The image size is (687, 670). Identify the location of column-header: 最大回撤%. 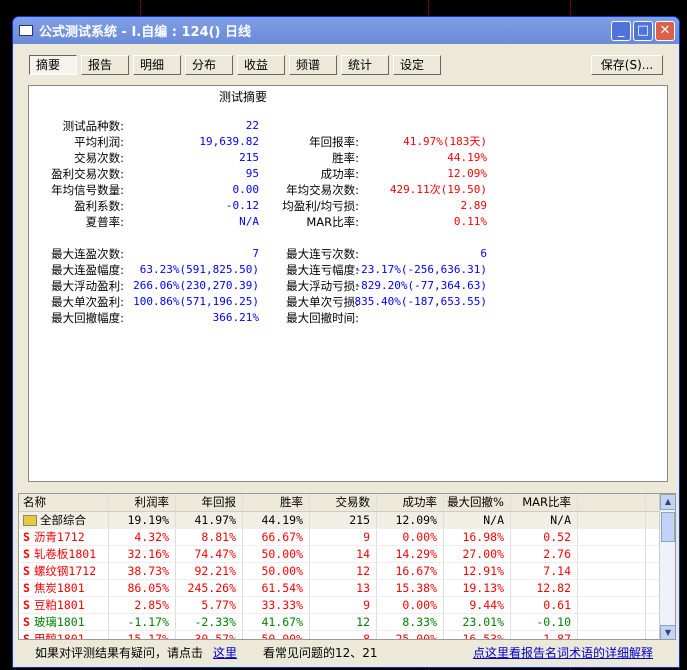
(477, 502).